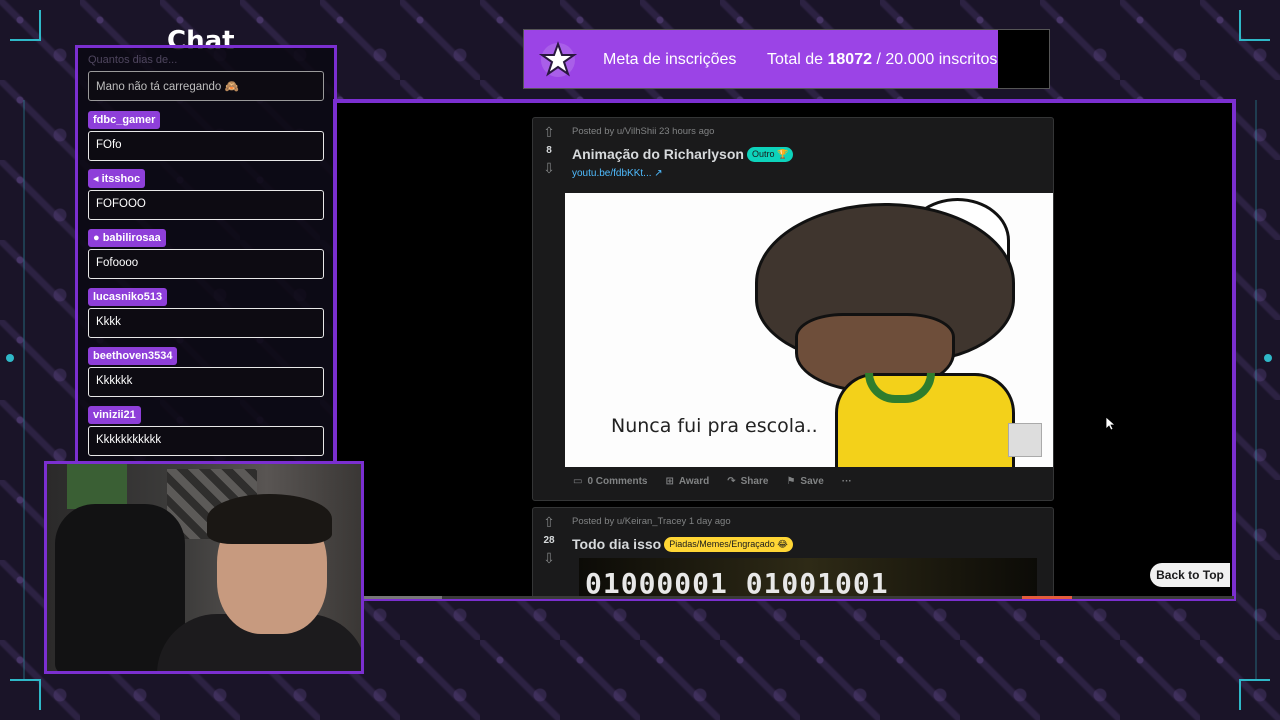 This screenshot has width=1280, height=720. I want to click on chat-message: fdbc_gamer FOfo, so click(206, 135).